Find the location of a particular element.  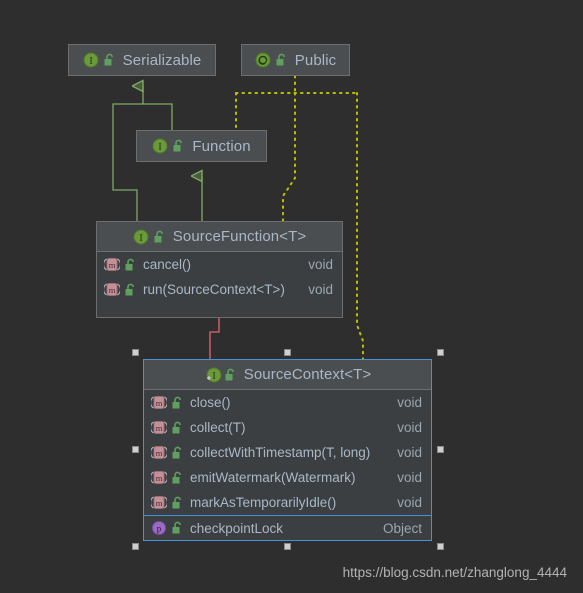

member-name: close() is located at coordinates (210, 402).